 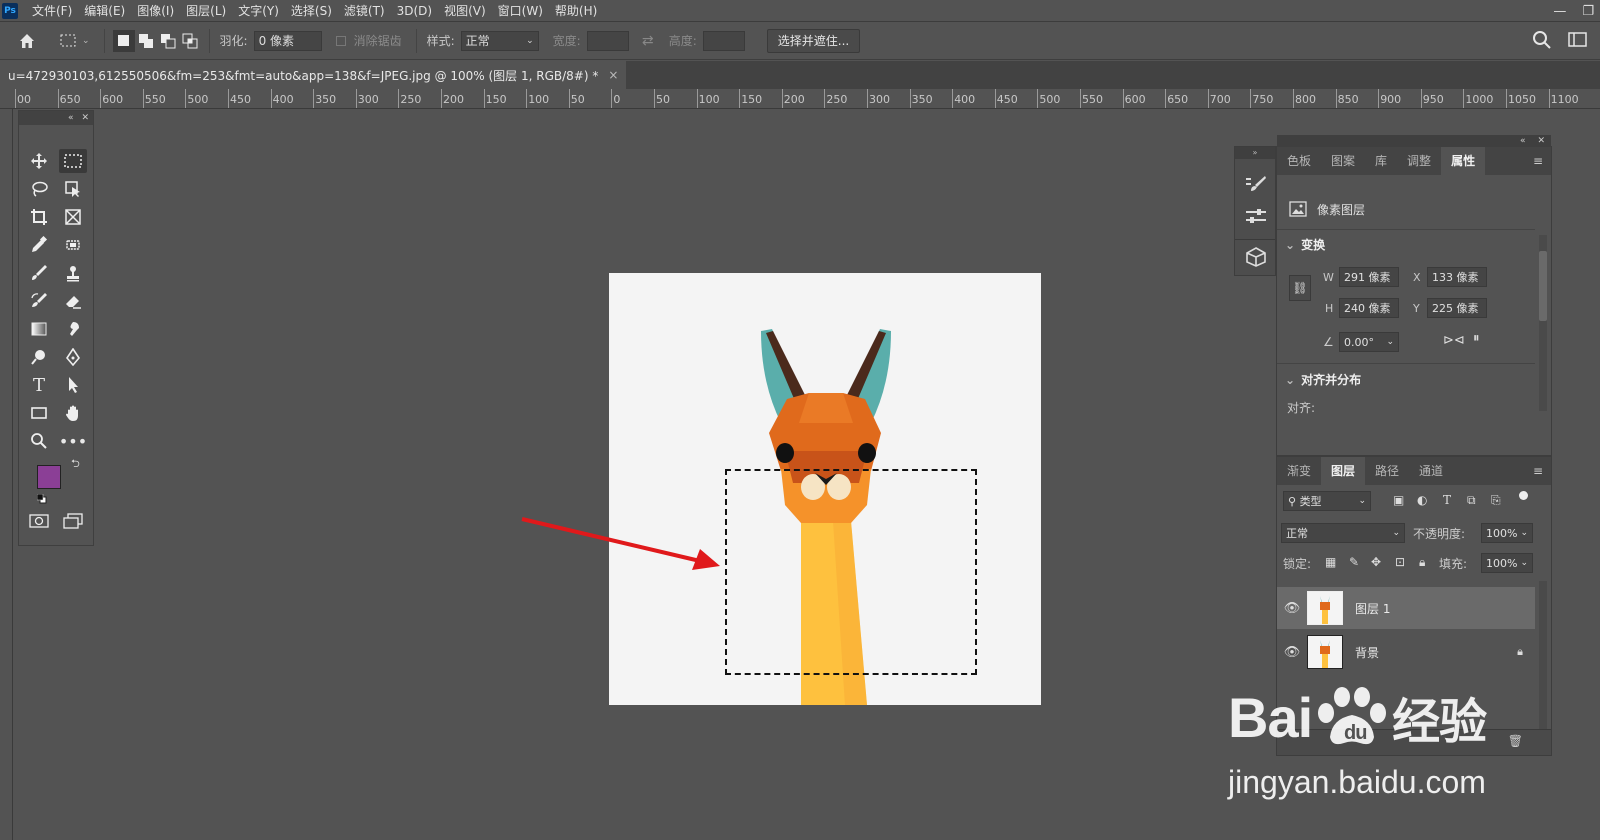 What do you see at coordinates (123, 40) in the screenshot?
I see `new-selection-icon` at bounding box center [123, 40].